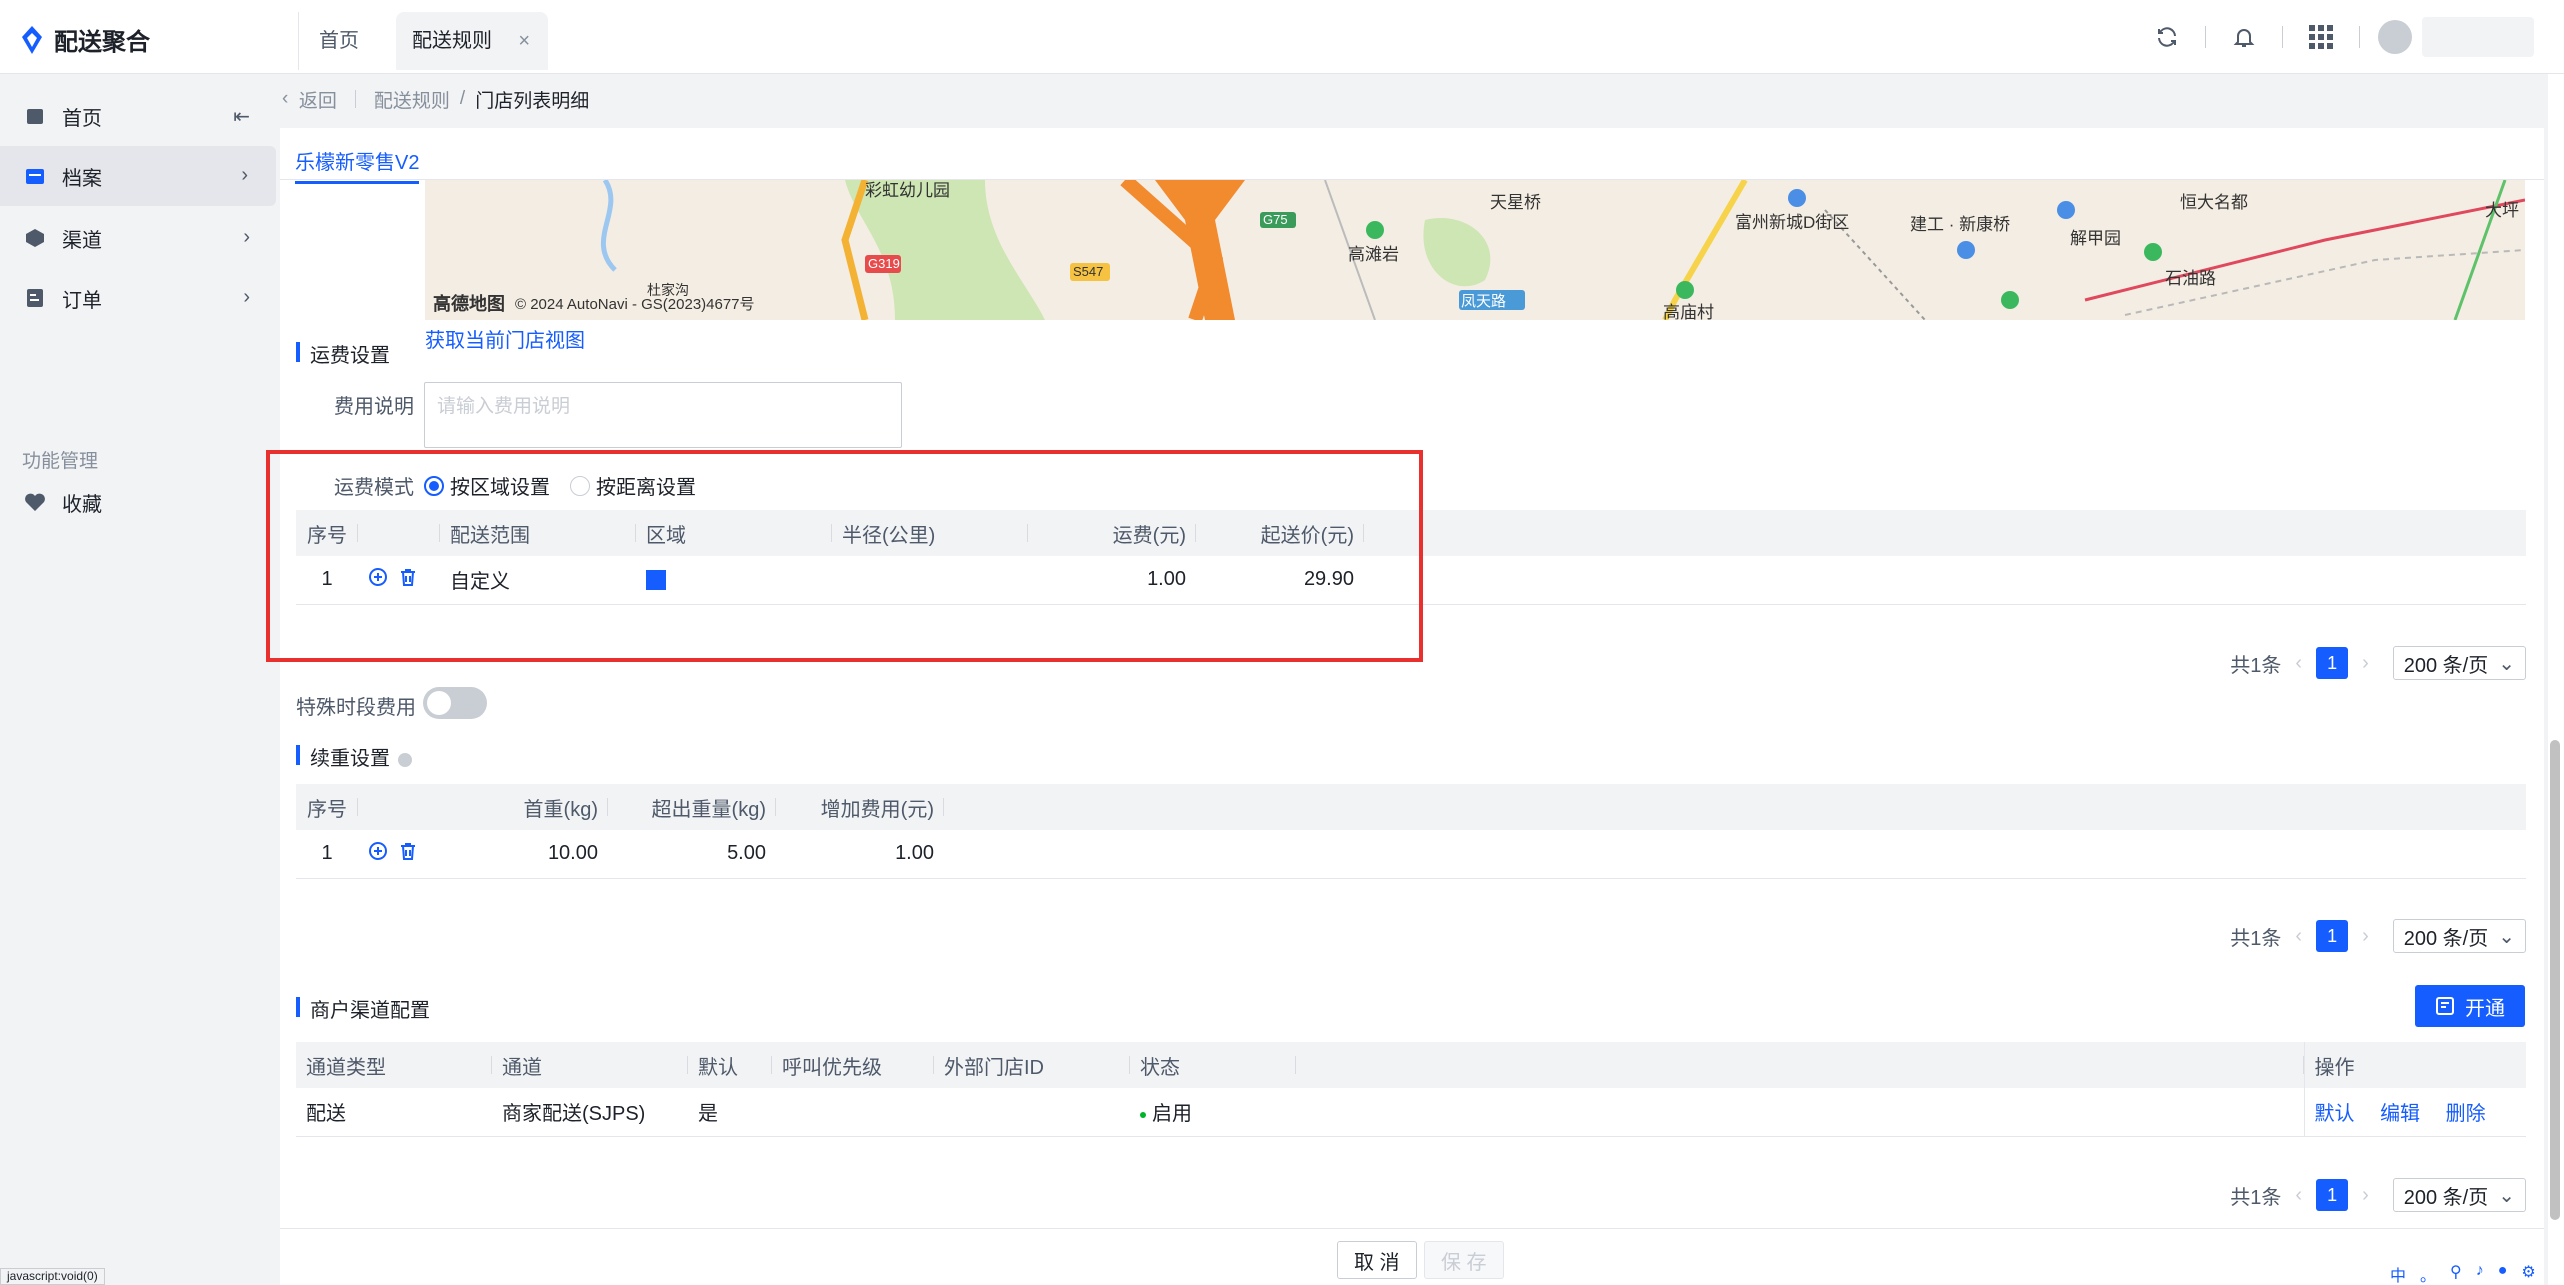 The height and width of the screenshot is (1285, 2564). Describe the element at coordinates (472, 41) in the screenshot. I see `tab-rules: 配送规则 ×` at that location.